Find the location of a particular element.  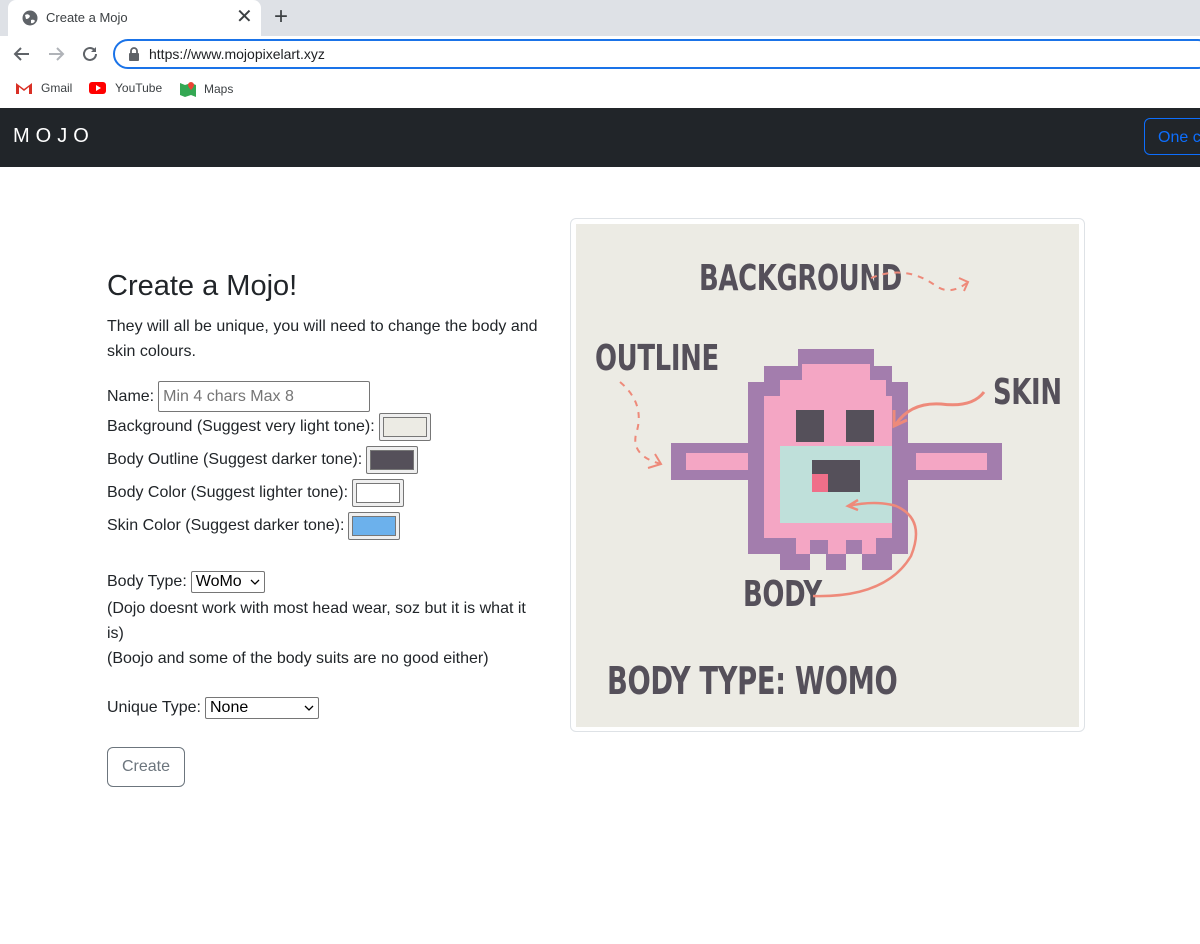

gmail-icon is located at coordinates (24, 88).